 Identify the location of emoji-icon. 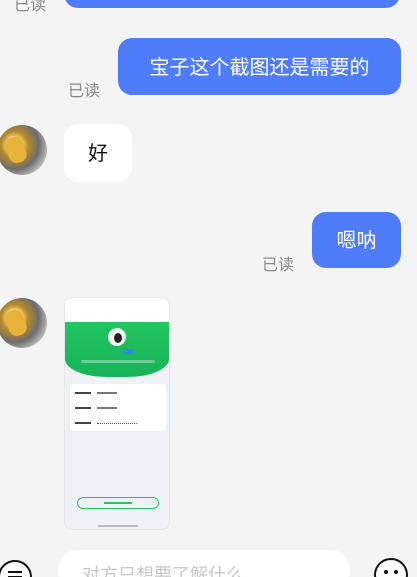
(391, 567).